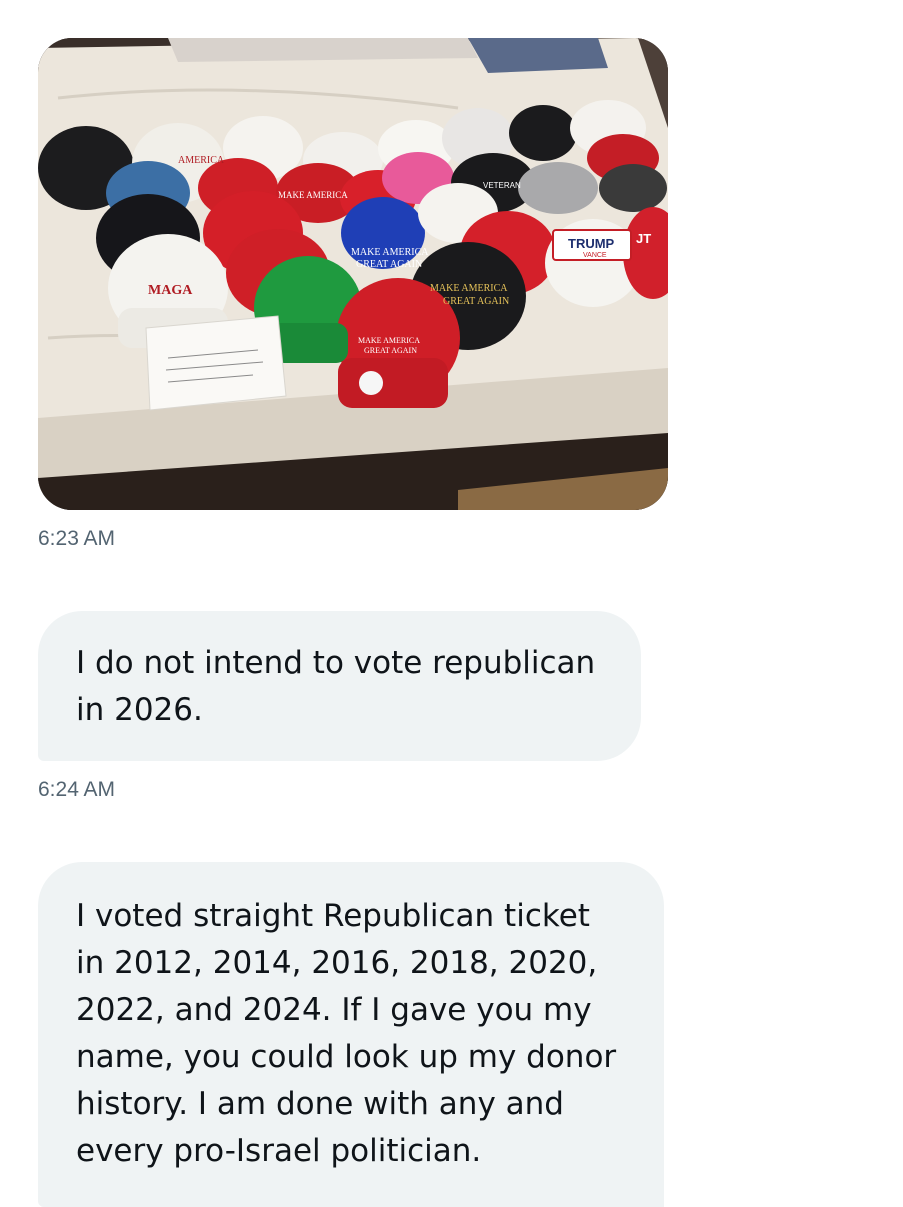 Image resolution: width=903 pixels, height=1207 pixels. Describe the element at coordinates (643, 238) in the screenshot. I see `svg-text: JT` at that location.